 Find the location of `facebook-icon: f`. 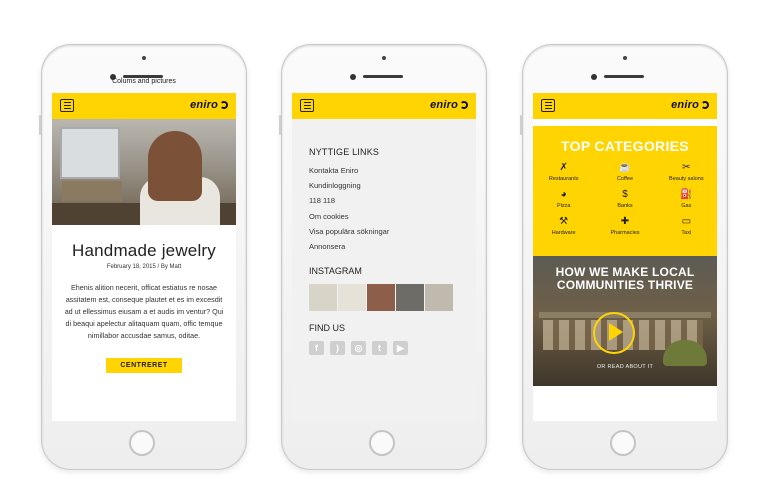

facebook-icon: f is located at coordinates (316, 348).